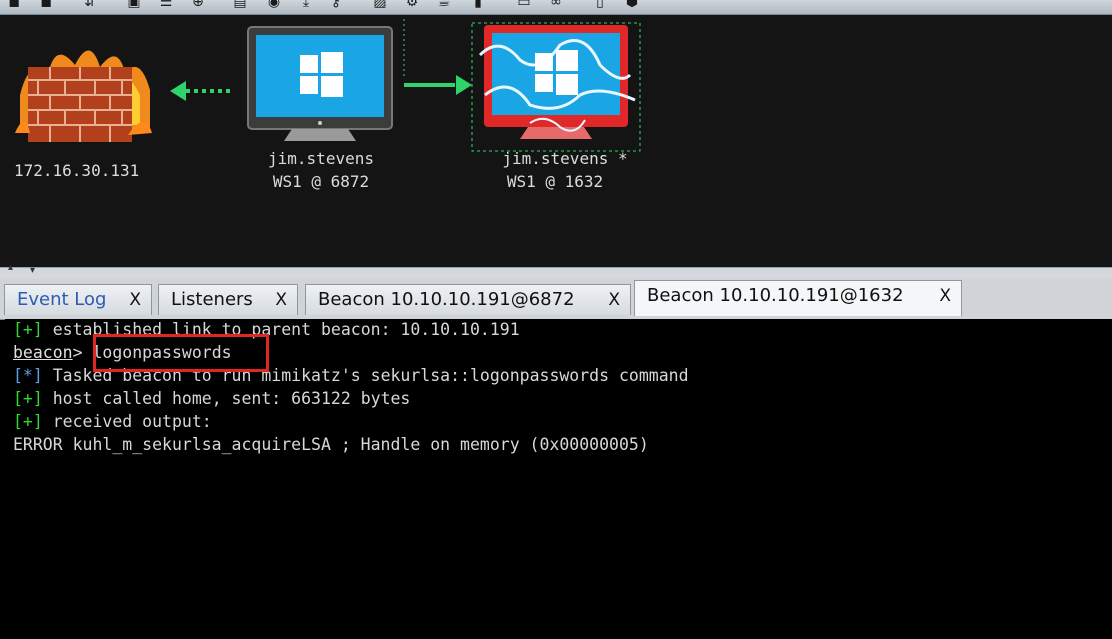  What do you see at coordinates (306, 5) in the screenshot?
I see `download-icon: ⤓` at bounding box center [306, 5].